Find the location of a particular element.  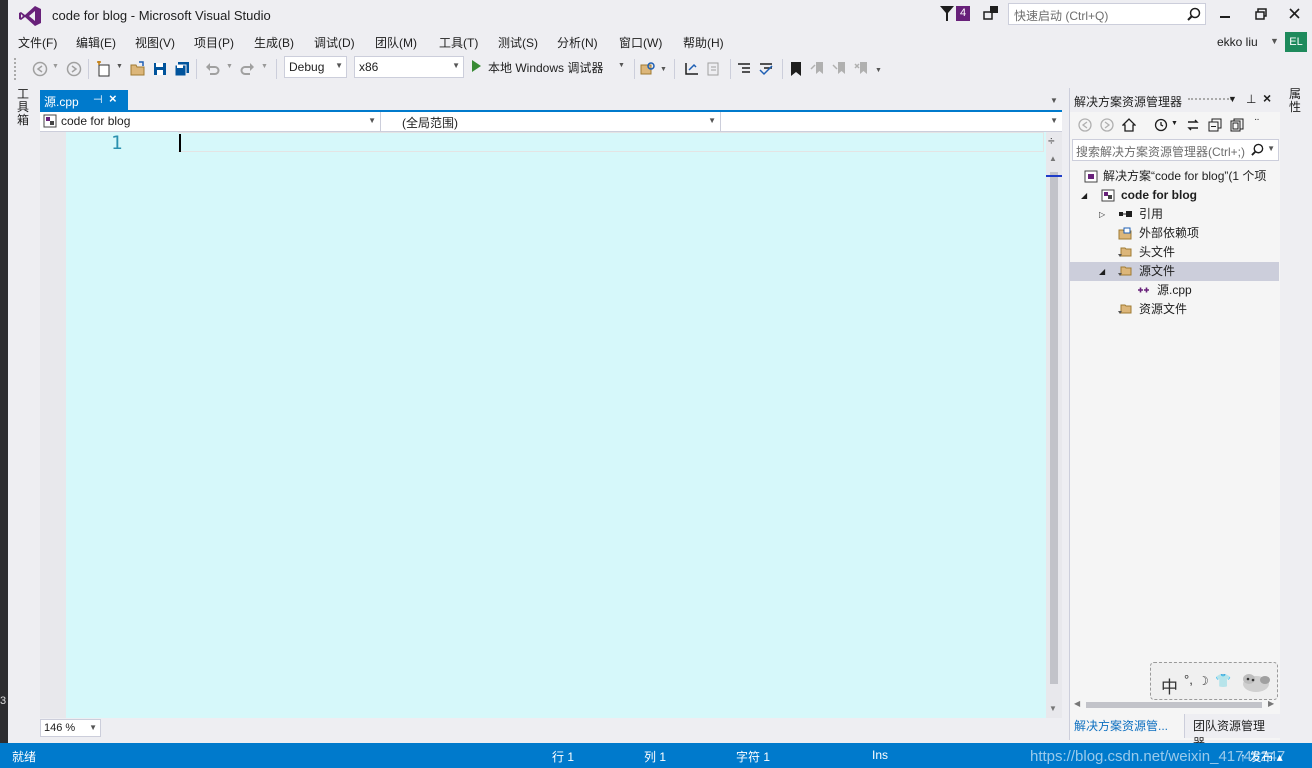

half-width-moon-icon: ☽ is located at coordinates (1203, 681).